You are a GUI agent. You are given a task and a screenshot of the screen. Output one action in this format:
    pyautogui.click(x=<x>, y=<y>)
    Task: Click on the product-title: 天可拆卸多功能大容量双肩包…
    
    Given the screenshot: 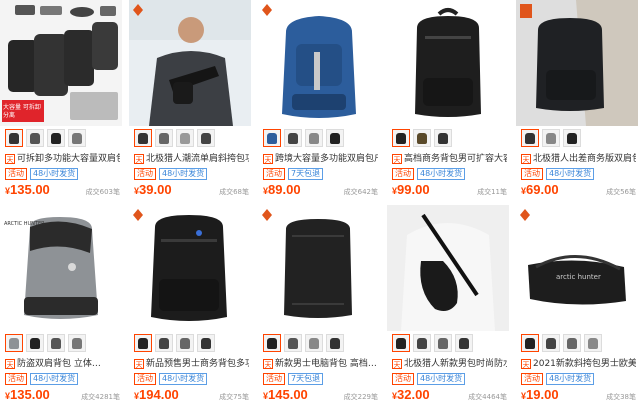 What is the action you would take?
    pyautogui.click(x=62, y=159)
    